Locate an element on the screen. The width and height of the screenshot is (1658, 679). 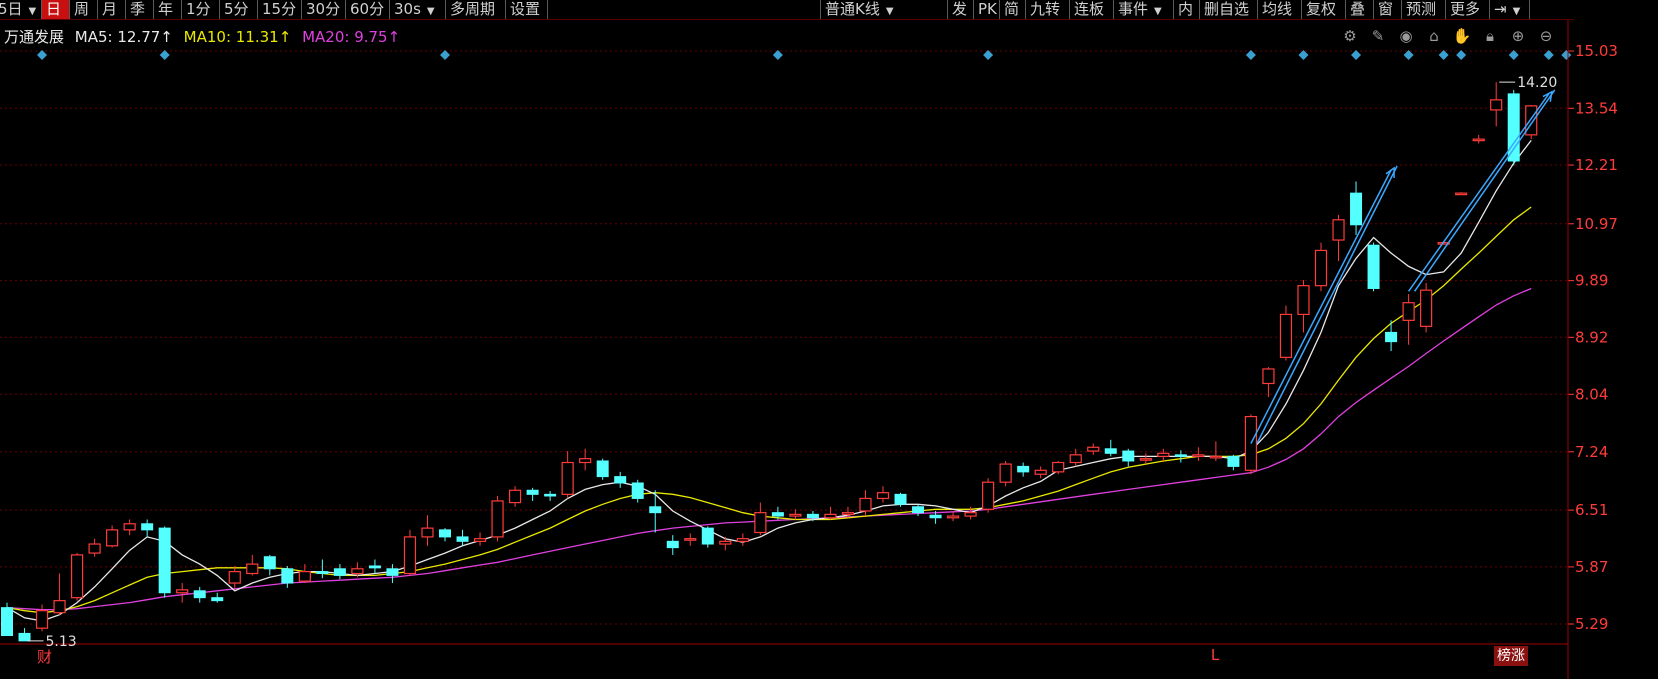
y-tick-label: 8.04 is located at coordinates (1591, 394).